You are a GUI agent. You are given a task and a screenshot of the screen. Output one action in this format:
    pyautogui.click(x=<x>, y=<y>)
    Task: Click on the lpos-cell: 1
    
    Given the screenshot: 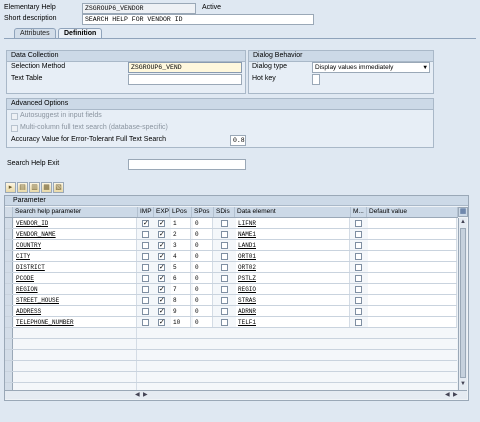 What is the action you would take?
    pyautogui.click(x=181, y=223)
    